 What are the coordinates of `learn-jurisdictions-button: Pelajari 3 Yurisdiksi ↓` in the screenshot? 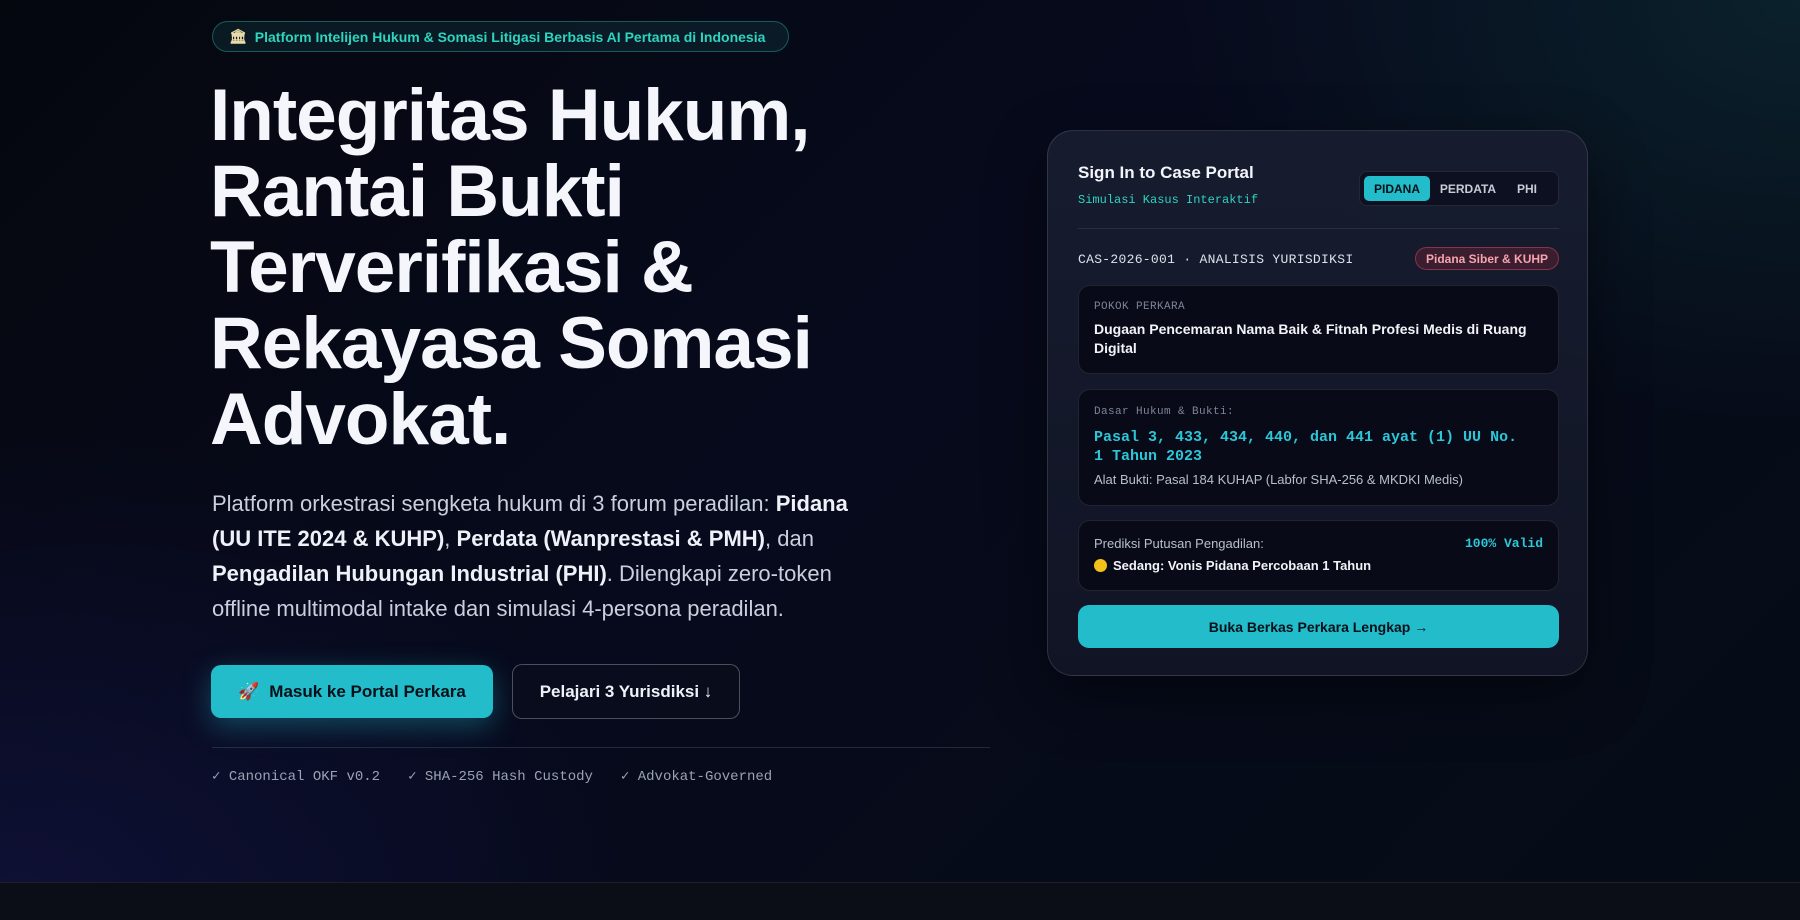 It's located at (626, 691).